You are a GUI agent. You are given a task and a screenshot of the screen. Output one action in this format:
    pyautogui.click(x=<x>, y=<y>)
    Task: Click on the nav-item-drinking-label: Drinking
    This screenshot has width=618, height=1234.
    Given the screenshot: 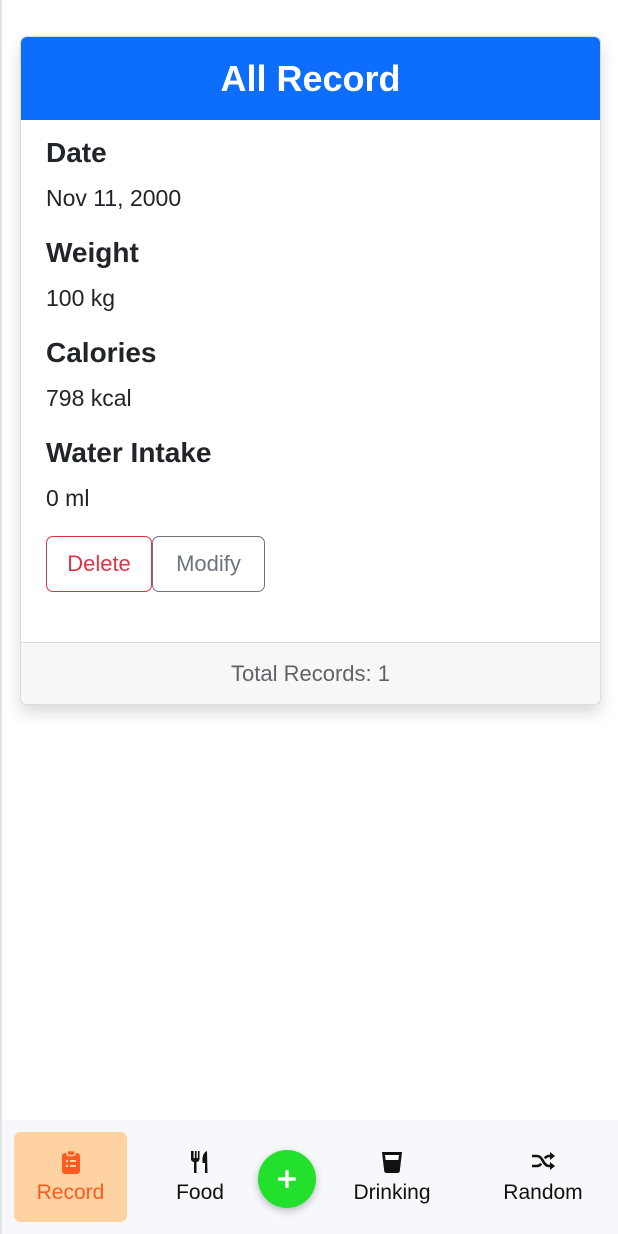 What is the action you would take?
    pyautogui.click(x=392, y=1192)
    